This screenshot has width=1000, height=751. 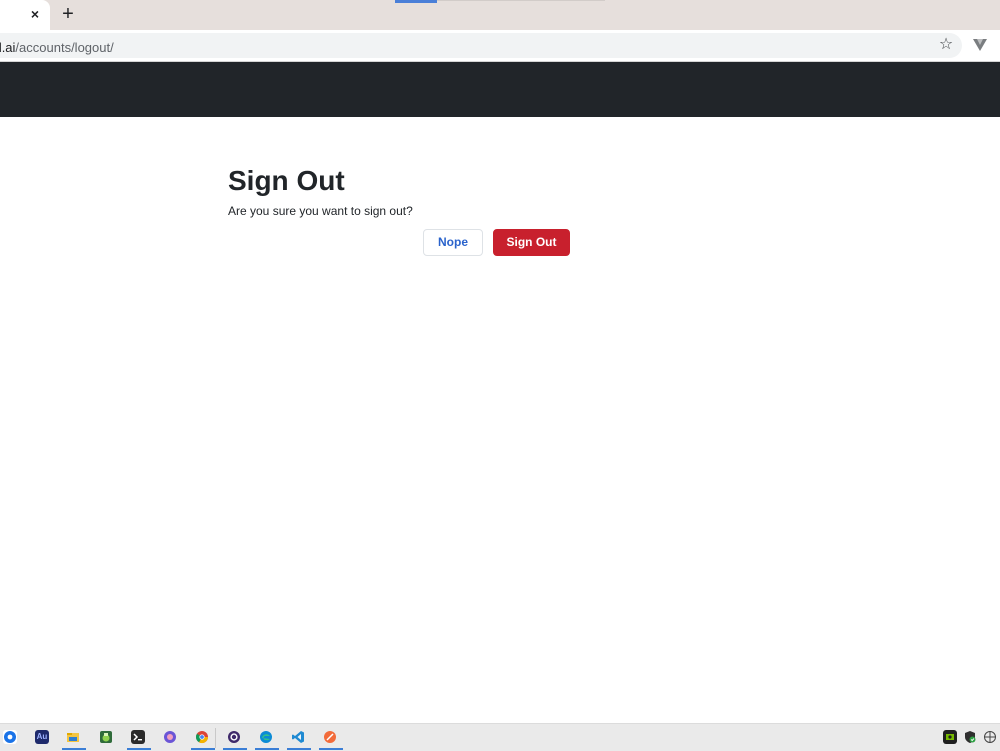 I want to click on security-shield-icon, so click(x=970, y=737).